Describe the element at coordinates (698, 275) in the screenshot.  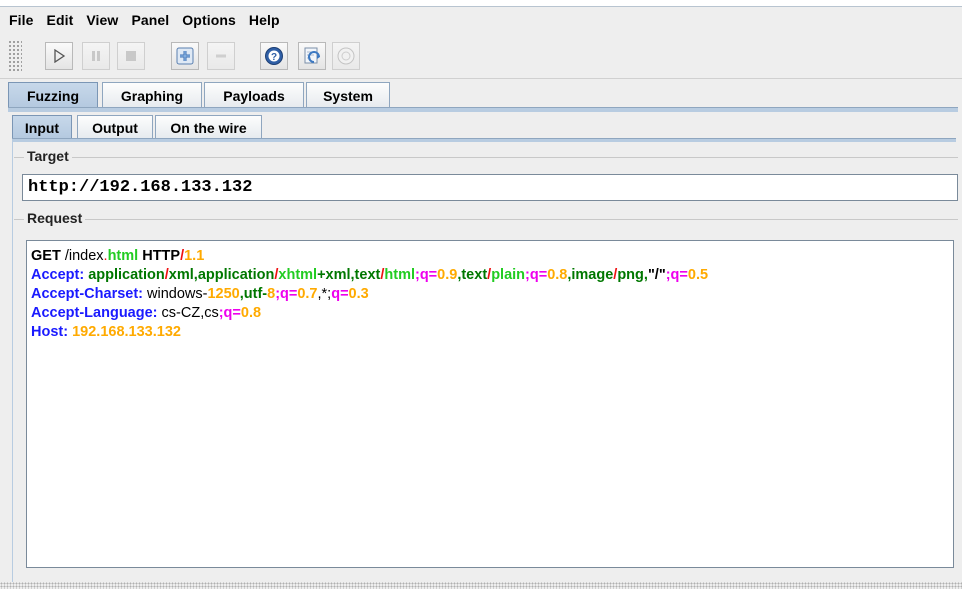
I see `request-token: 0.5` at that location.